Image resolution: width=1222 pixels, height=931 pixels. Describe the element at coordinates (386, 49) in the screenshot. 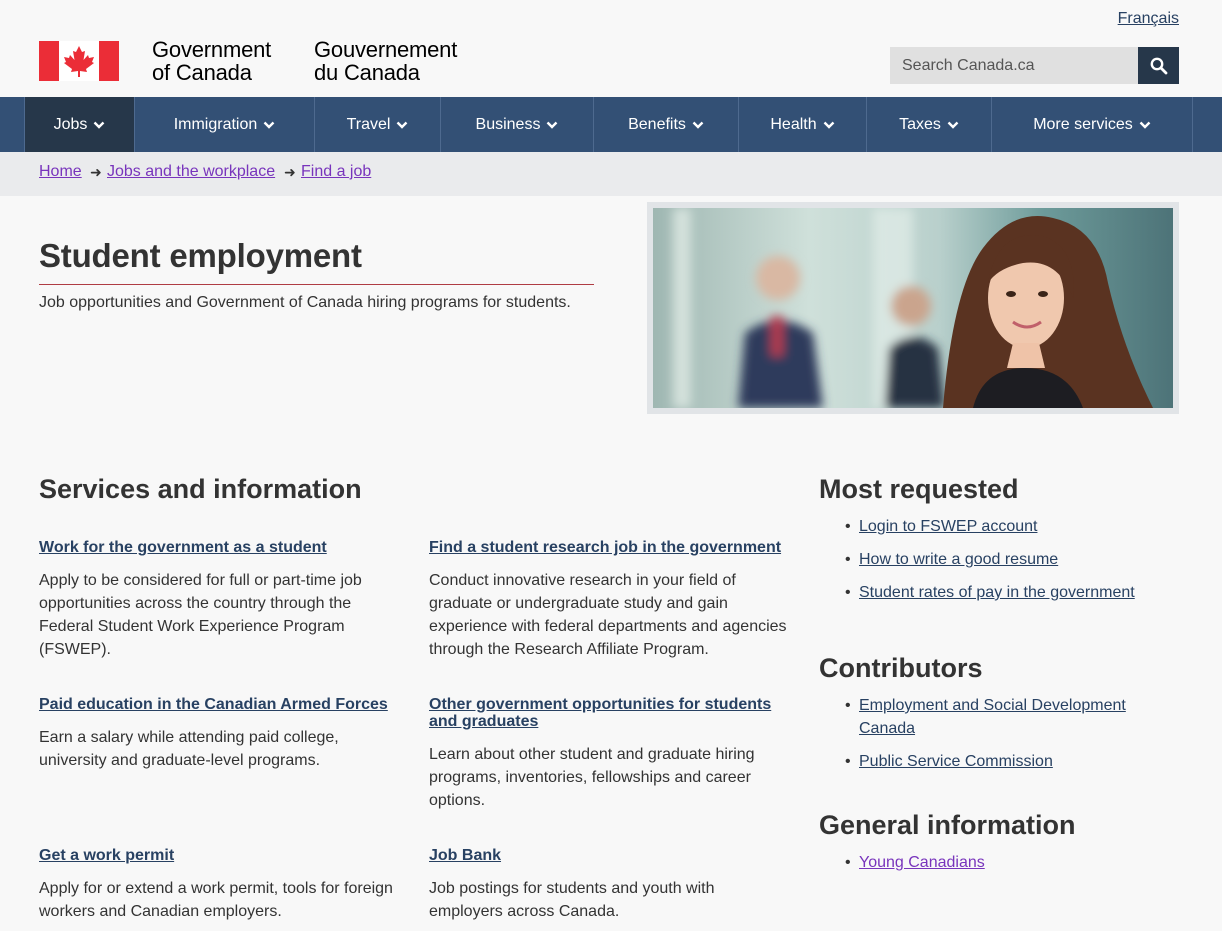

I see `wordmark-fr-line1: Gouvernement` at that location.